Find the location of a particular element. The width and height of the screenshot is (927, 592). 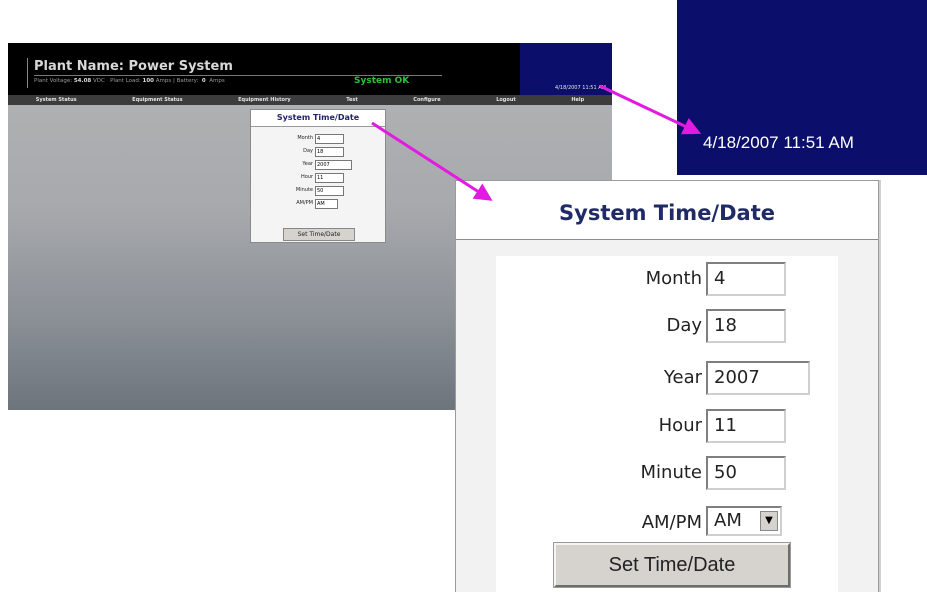

callout-arrows is located at coordinates (536, 142).